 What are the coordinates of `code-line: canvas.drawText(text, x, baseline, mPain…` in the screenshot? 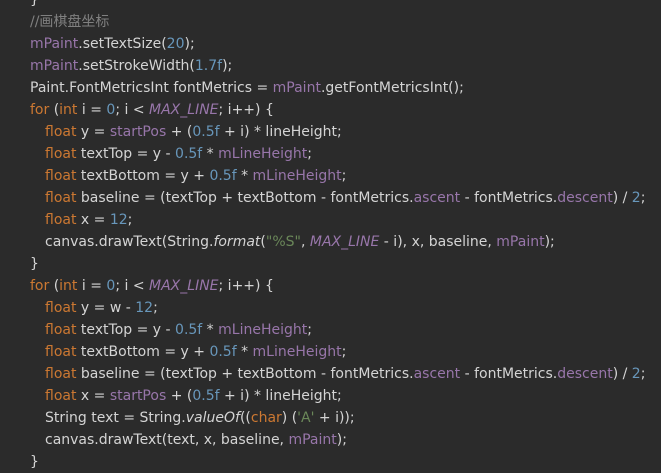 It's located at (330, 440).